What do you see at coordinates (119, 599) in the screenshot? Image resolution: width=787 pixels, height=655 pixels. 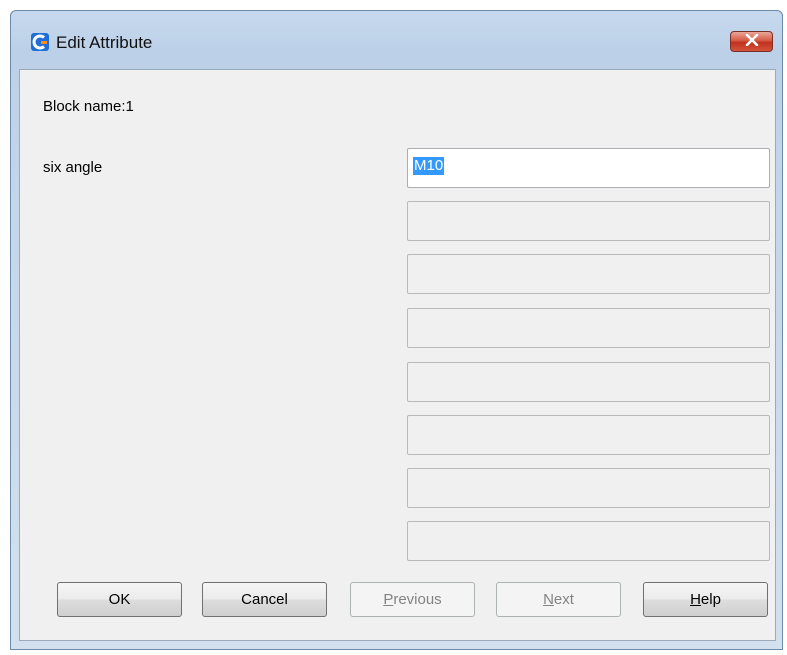 I see `ok-button: OK` at bounding box center [119, 599].